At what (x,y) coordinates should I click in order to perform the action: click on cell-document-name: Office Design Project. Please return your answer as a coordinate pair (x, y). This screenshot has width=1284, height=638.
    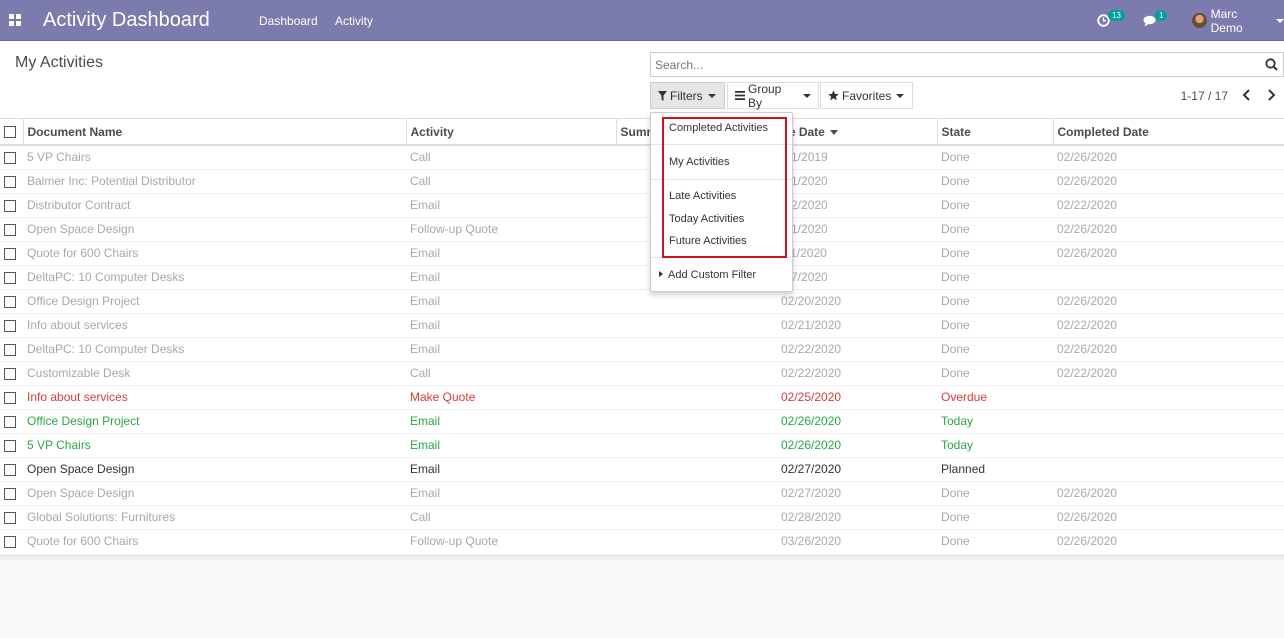
    Looking at the image, I should click on (214, 300).